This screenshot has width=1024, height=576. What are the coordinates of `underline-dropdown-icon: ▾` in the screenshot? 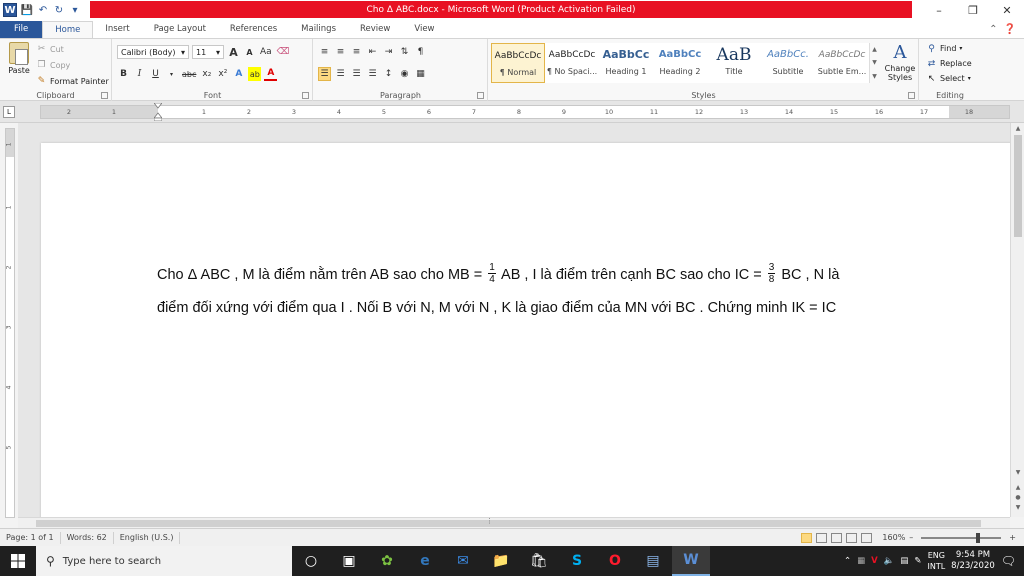 It's located at (171, 74).